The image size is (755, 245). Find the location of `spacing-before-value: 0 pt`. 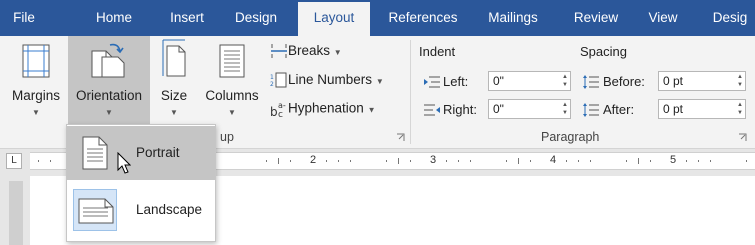

spacing-before-value: 0 pt is located at coordinates (673, 81).